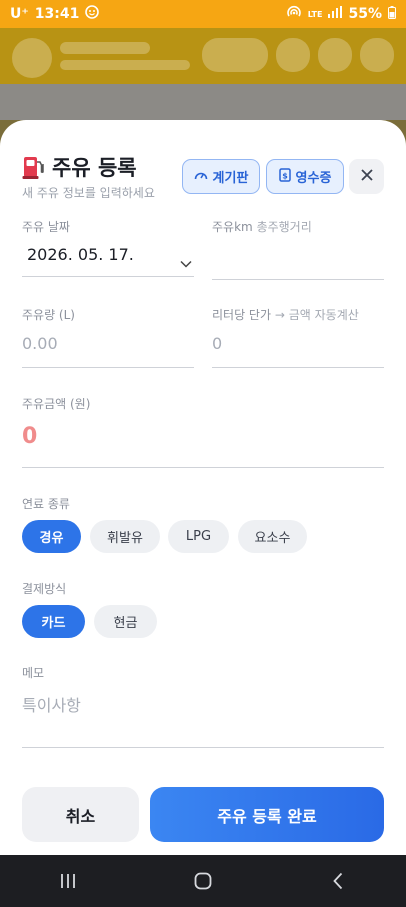  What do you see at coordinates (365, 14) in the screenshot?
I see `battery-level: 55%` at bounding box center [365, 14].